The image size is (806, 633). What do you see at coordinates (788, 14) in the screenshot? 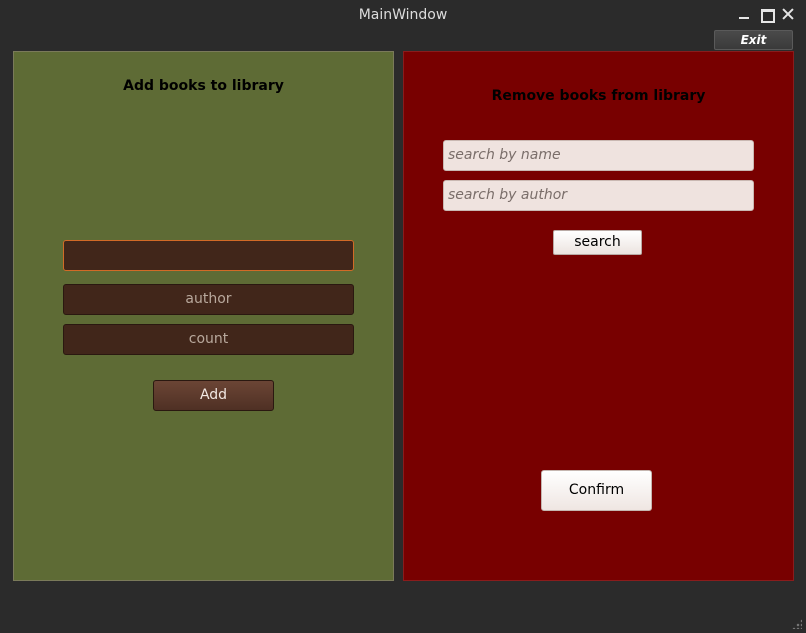
I see `close-icon` at bounding box center [788, 14].